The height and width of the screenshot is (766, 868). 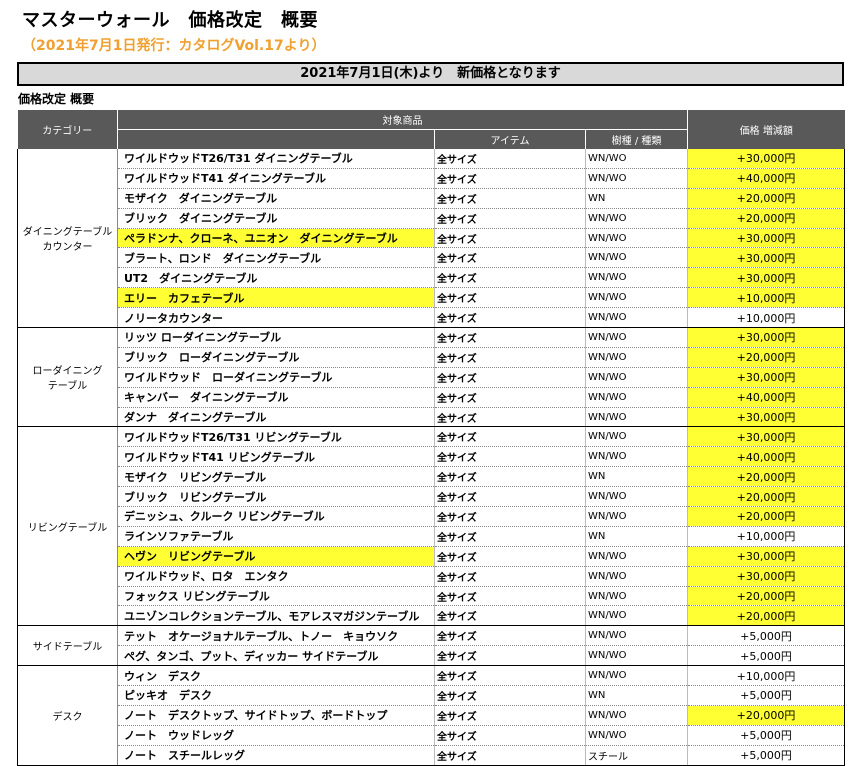 I want to click on product-name-cell: ワイルドウッド、ロタ エンタク, so click(x=276, y=576).